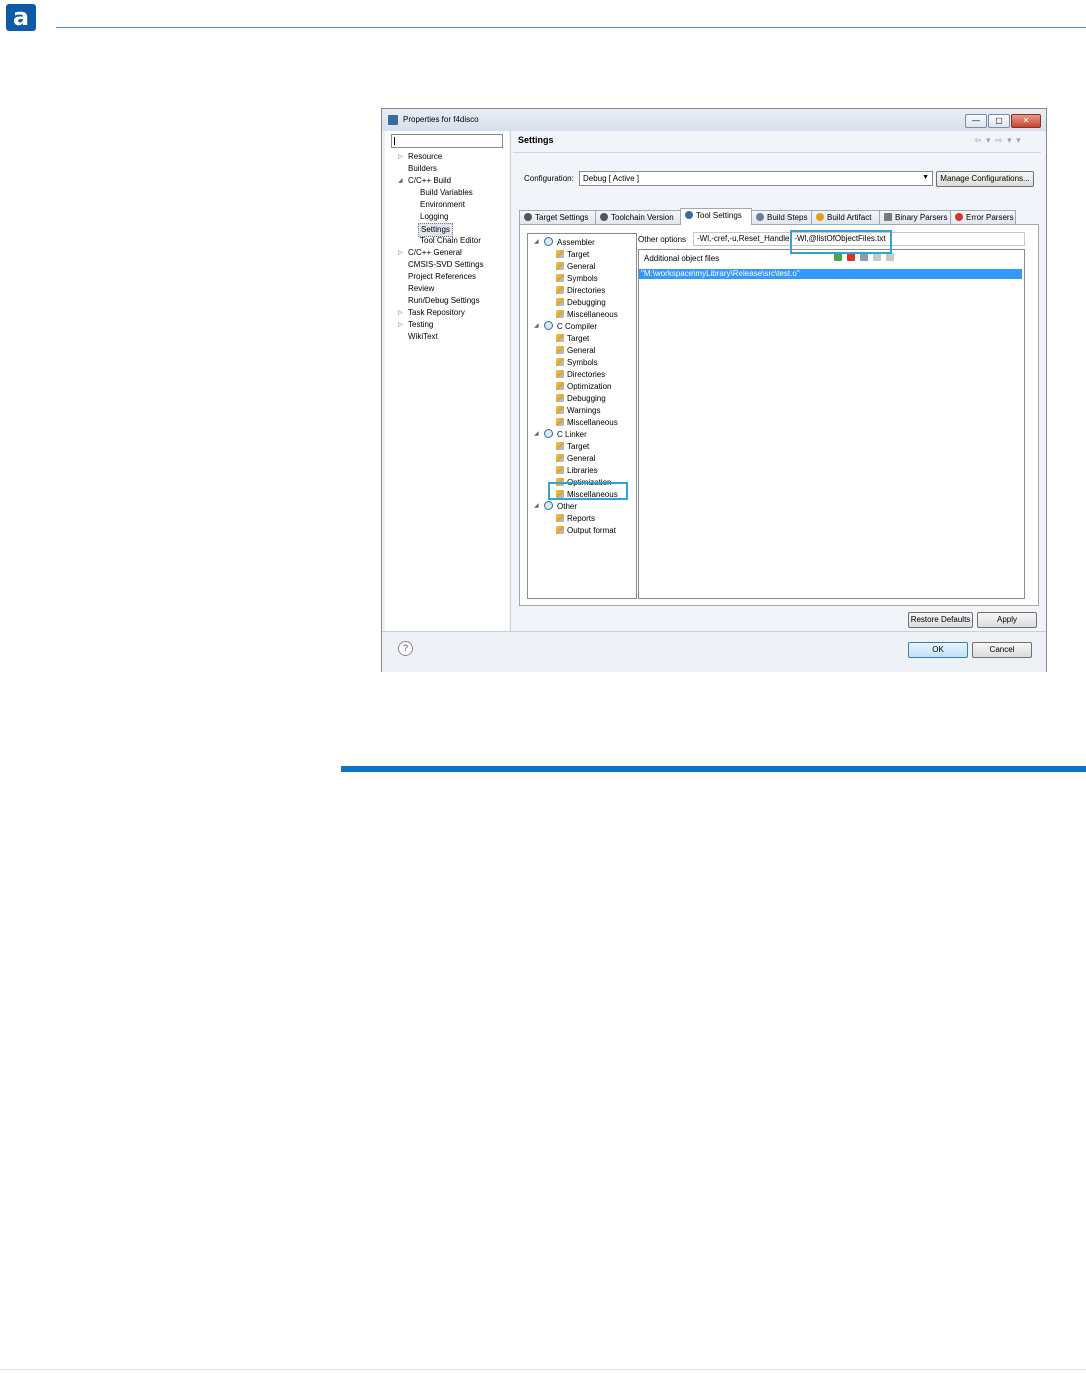  I want to click on tab-error-parsers: Error Parsers, so click(983, 217).